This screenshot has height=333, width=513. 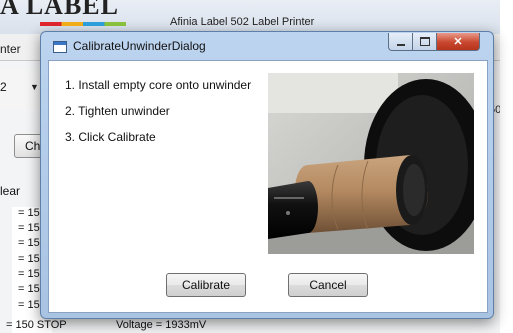 I want to click on minimize-button, so click(x=400, y=42).